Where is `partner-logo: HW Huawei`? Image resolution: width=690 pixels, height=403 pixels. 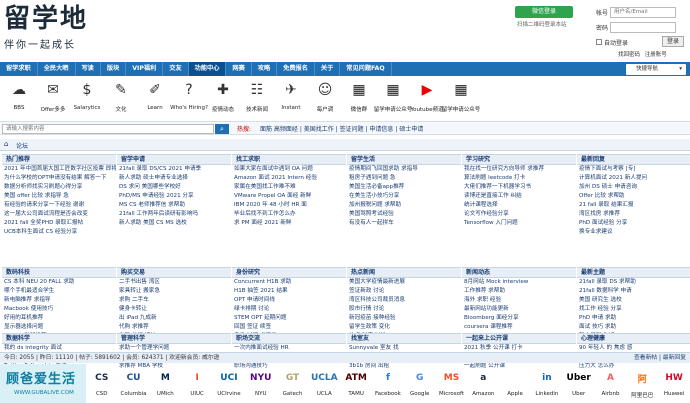
partner-logo: HW Huawei is located at coordinates (674, 383).